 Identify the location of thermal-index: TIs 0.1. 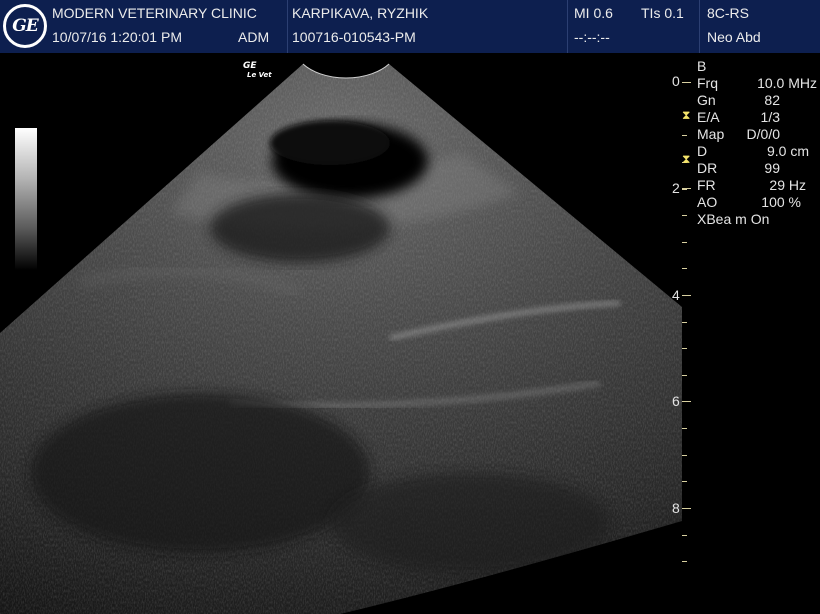
(662, 13).